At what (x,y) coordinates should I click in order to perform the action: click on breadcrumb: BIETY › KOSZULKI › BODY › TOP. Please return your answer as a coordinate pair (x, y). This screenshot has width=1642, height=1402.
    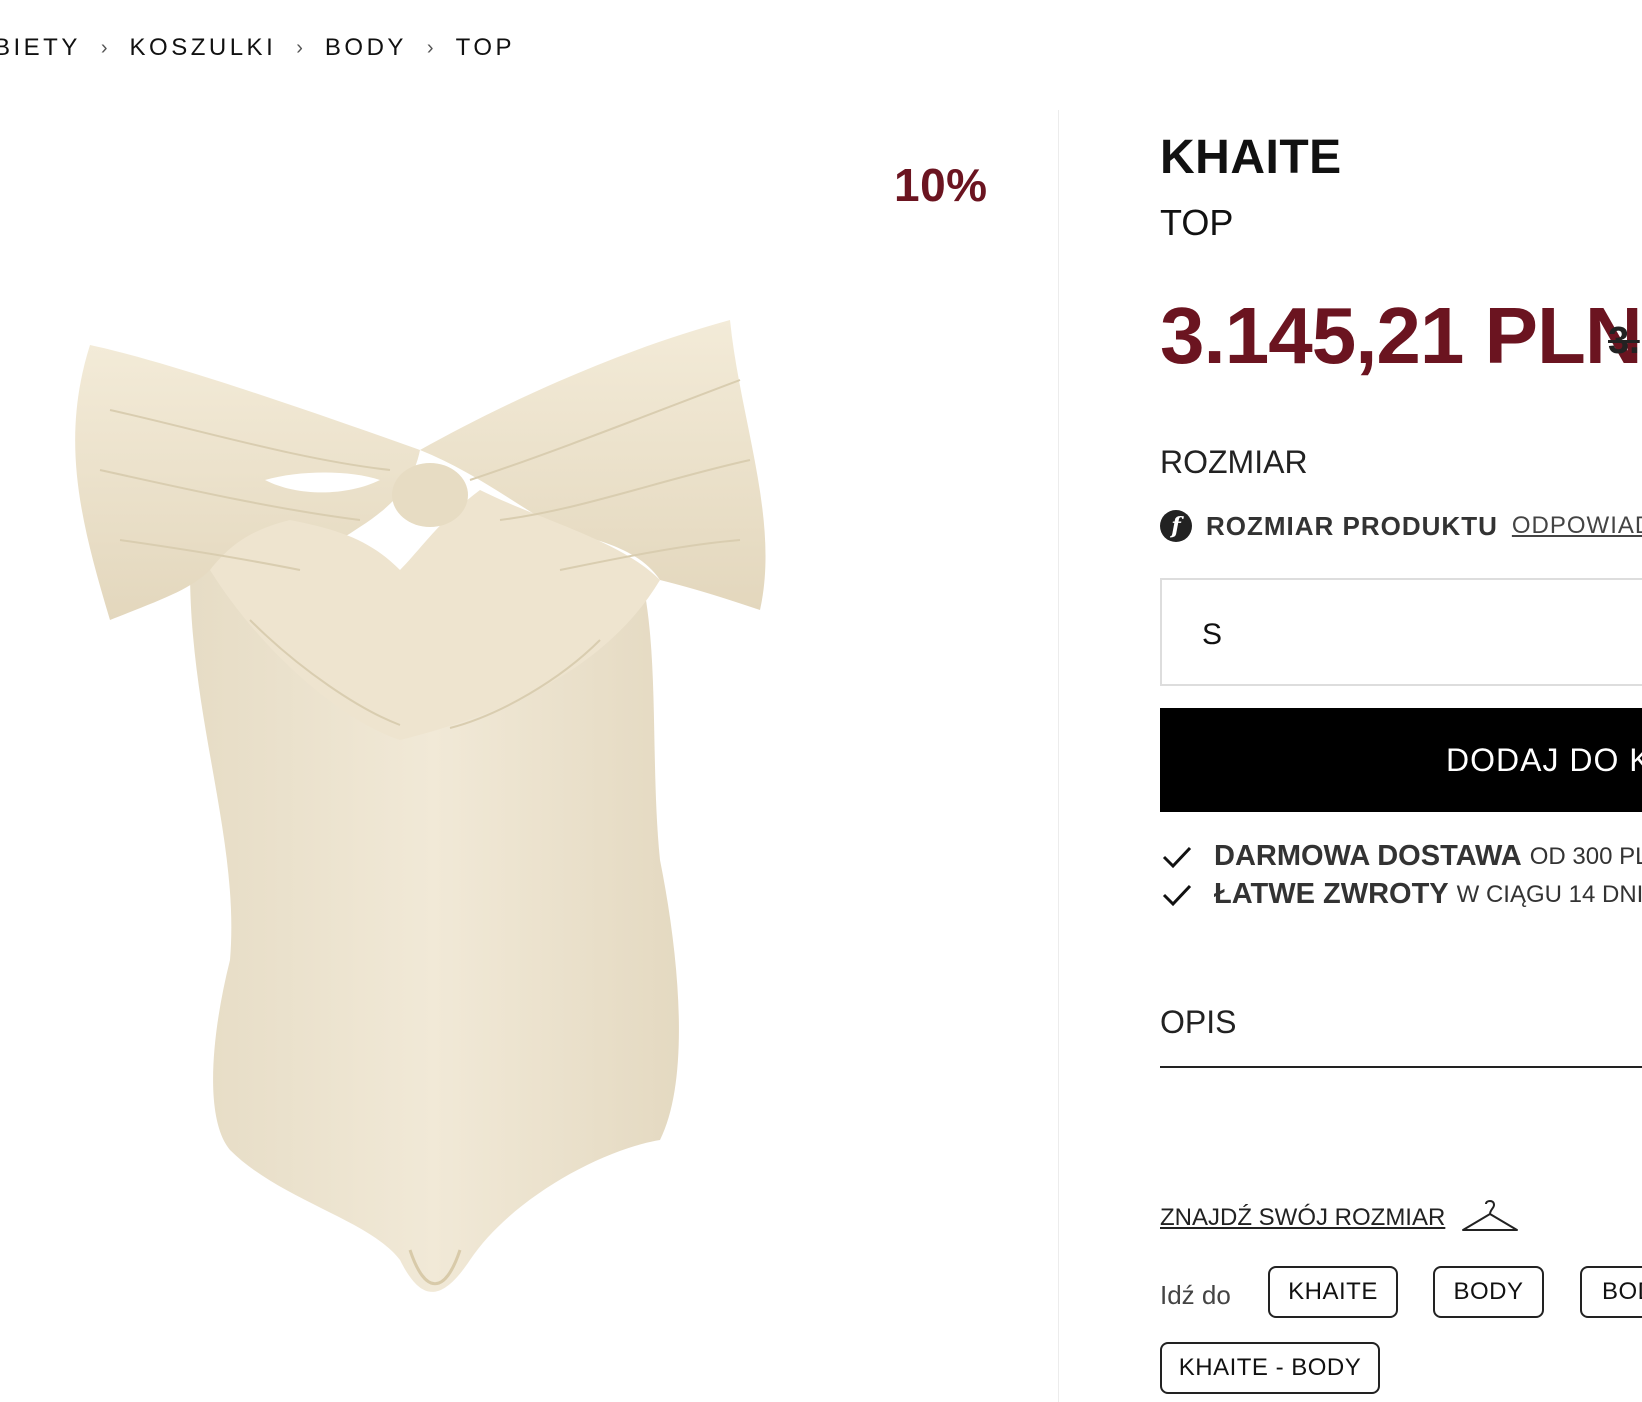
    Looking at the image, I should click on (257, 48).